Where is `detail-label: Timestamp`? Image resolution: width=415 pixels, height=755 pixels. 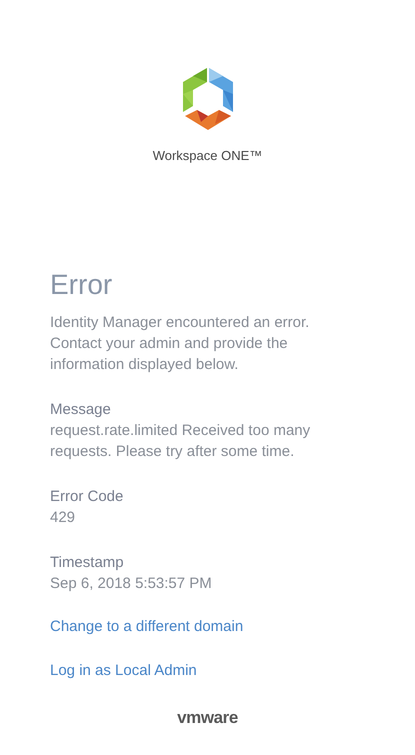 detail-label: Timestamp is located at coordinates (87, 562).